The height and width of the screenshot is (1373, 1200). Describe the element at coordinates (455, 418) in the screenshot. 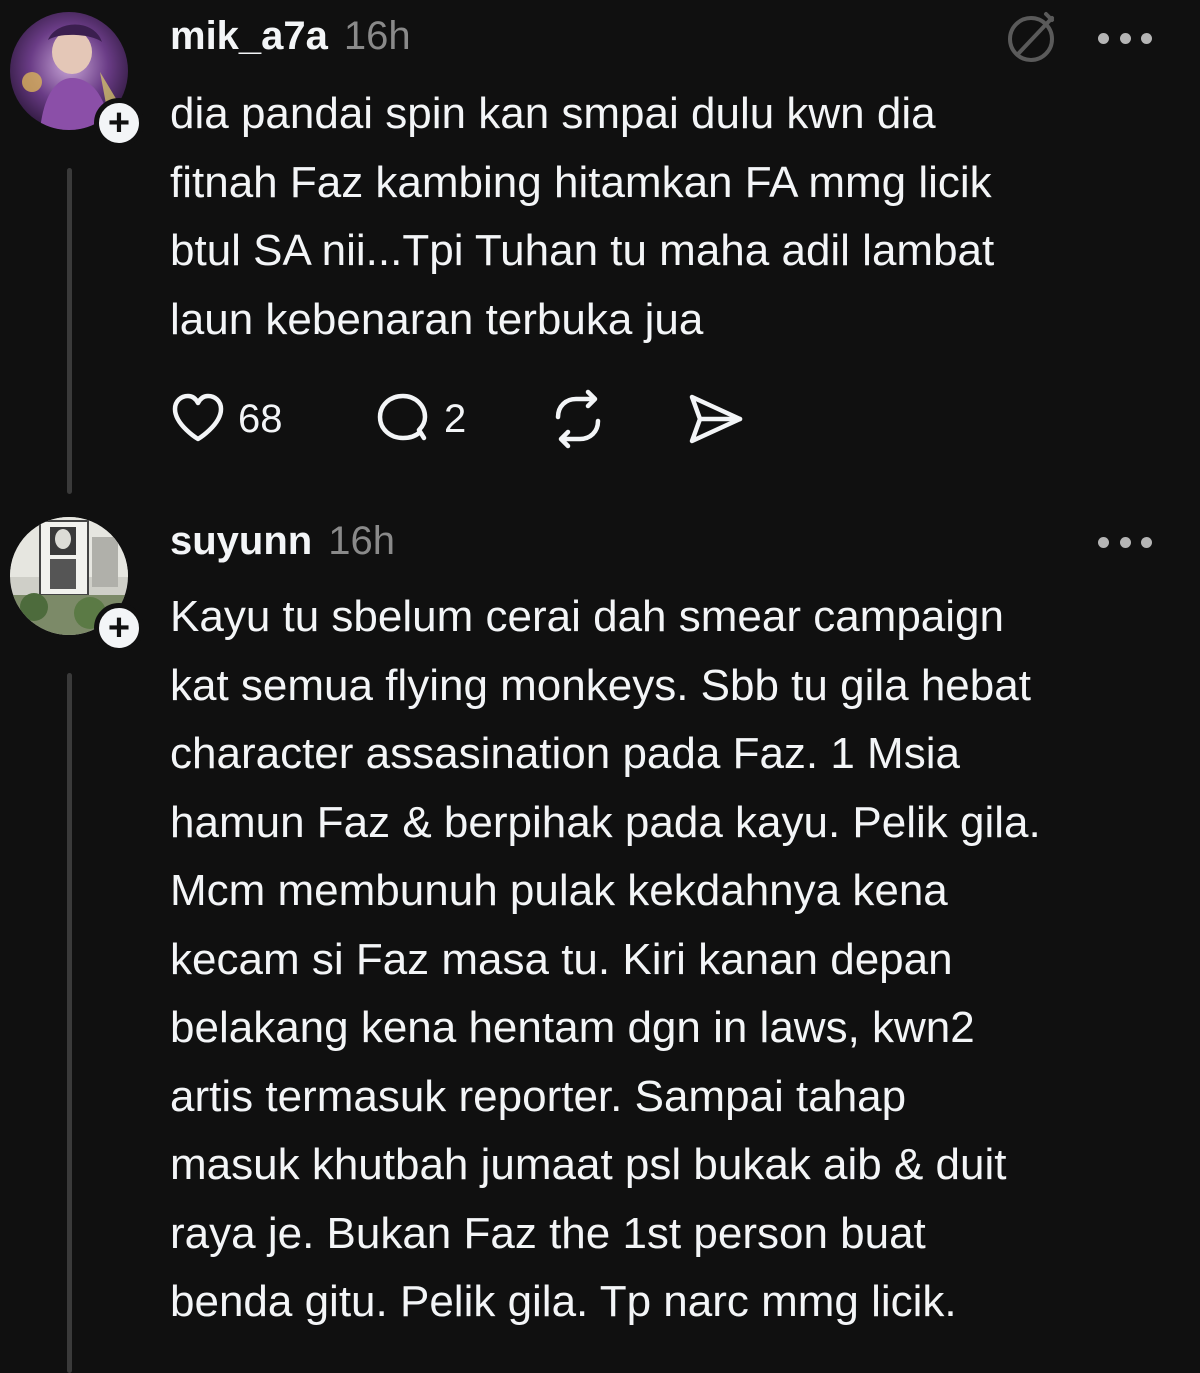

I see `reply-count: 2` at that location.